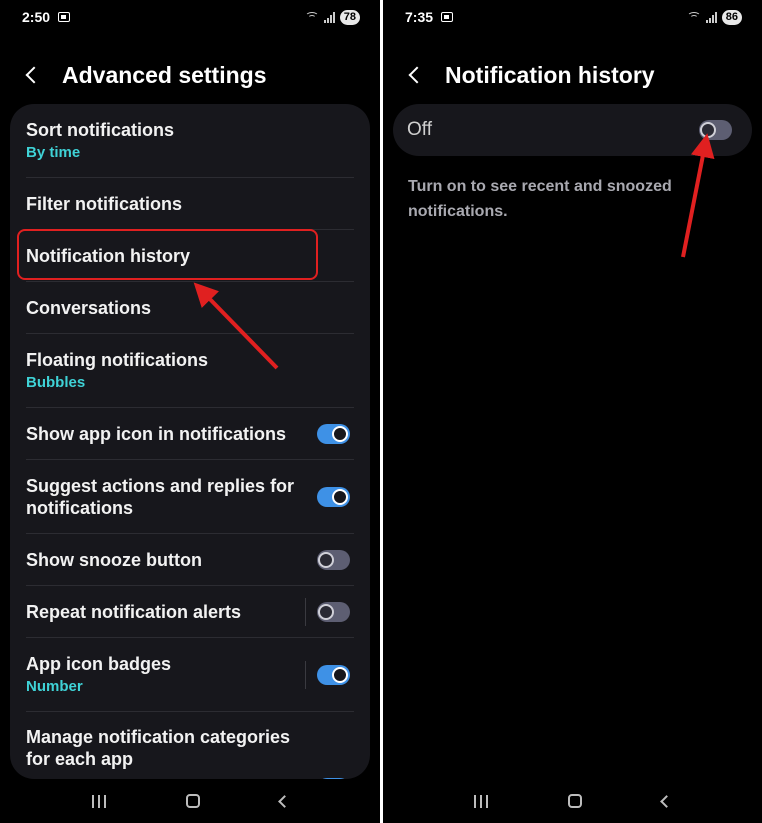 Image resolution: width=762 pixels, height=823 pixels. I want to click on header: Advanced settings, so click(190, 75).